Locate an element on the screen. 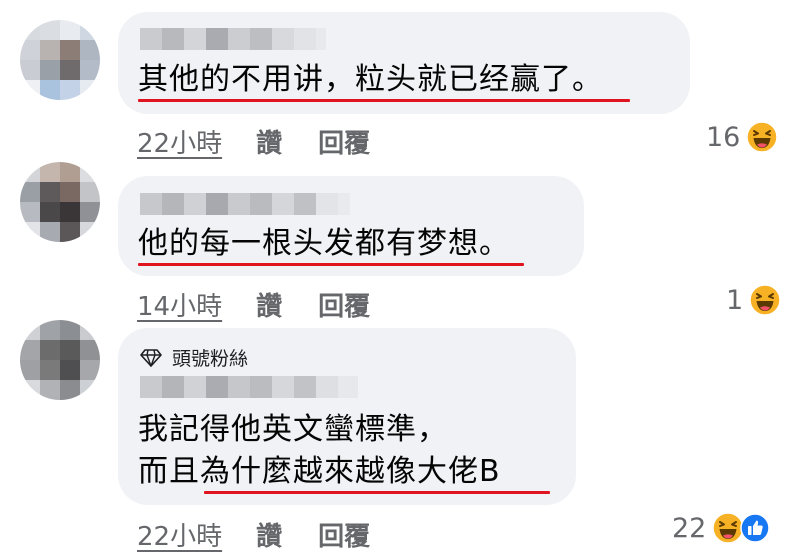 The height and width of the screenshot is (555, 800). comment-text: 他的每一根头发都有梦想。 is located at coordinates (324, 243).